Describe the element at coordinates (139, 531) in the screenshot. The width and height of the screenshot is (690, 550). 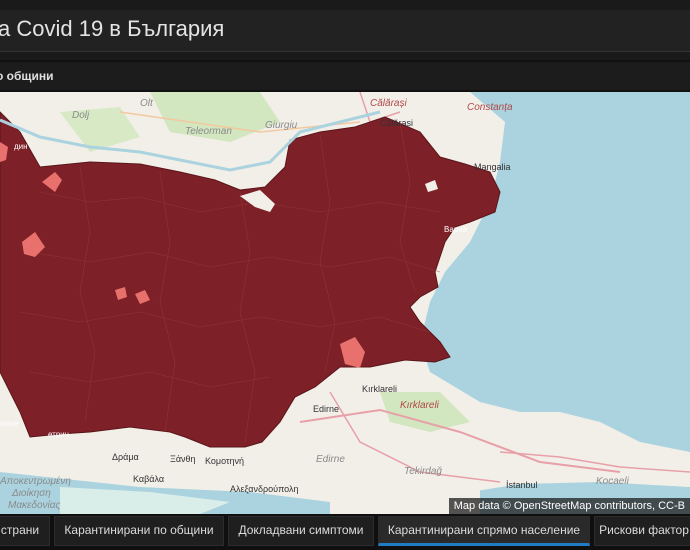
I see `tab-quarantined-by-municipality: Карантинирани по общини` at that location.